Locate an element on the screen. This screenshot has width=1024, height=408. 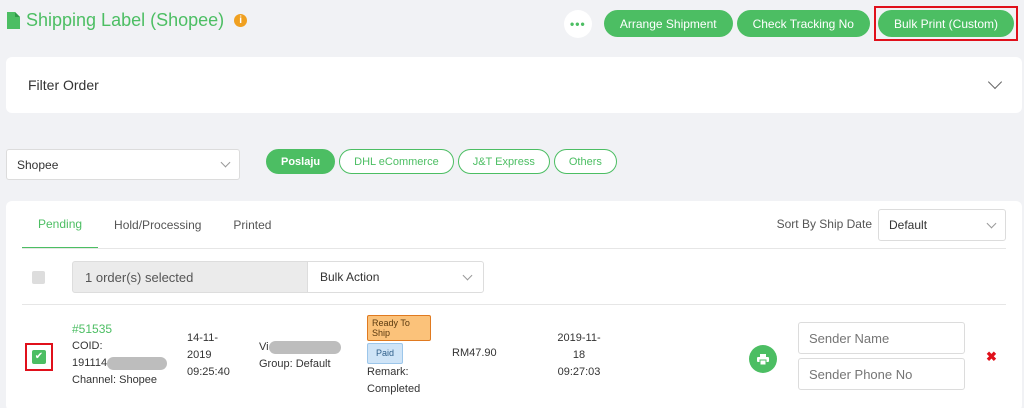
bulk-action-label: Bulk Action is located at coordinates (350, 277).